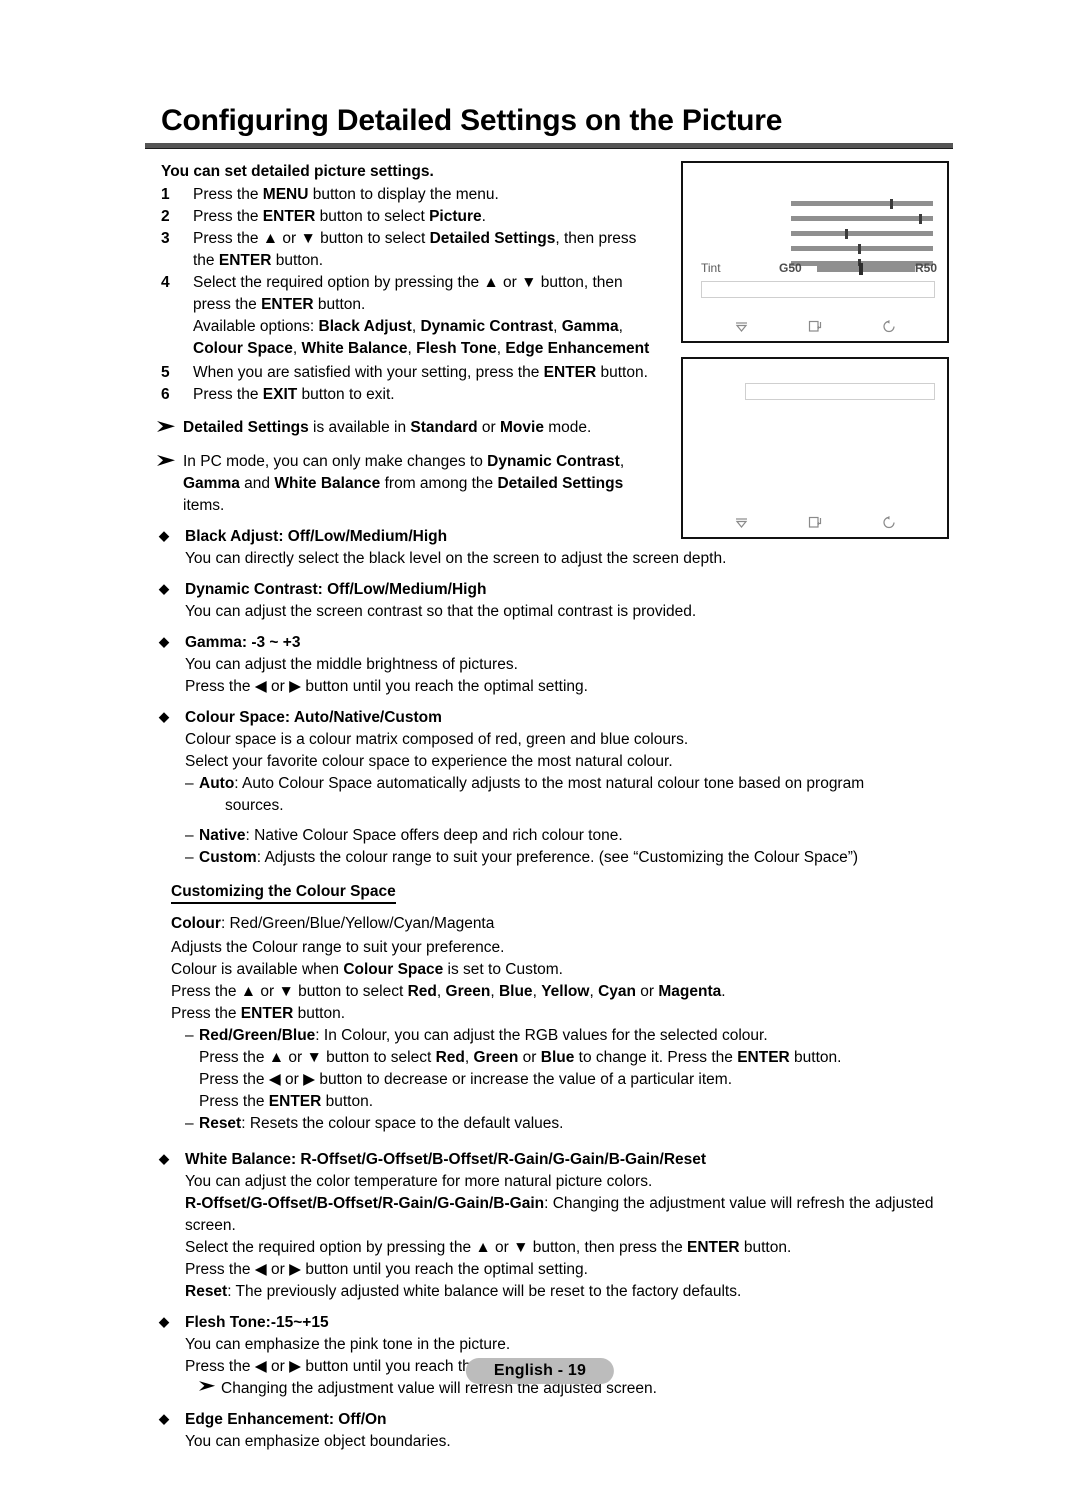 Image resolution: width=1080 pixels, height=1486 pixels. Describe the element at coordinates (286, 1101) in the screenshot. I see `sub-item-line: Press the ENTER button.` at that location.